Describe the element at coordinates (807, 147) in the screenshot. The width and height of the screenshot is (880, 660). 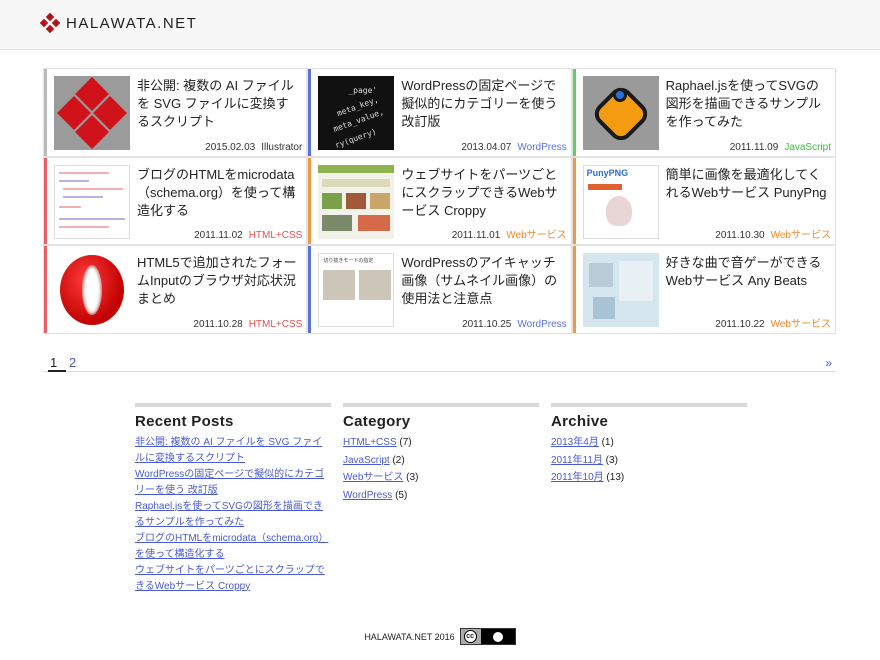
I see `post-category: JavaScript` at that location.